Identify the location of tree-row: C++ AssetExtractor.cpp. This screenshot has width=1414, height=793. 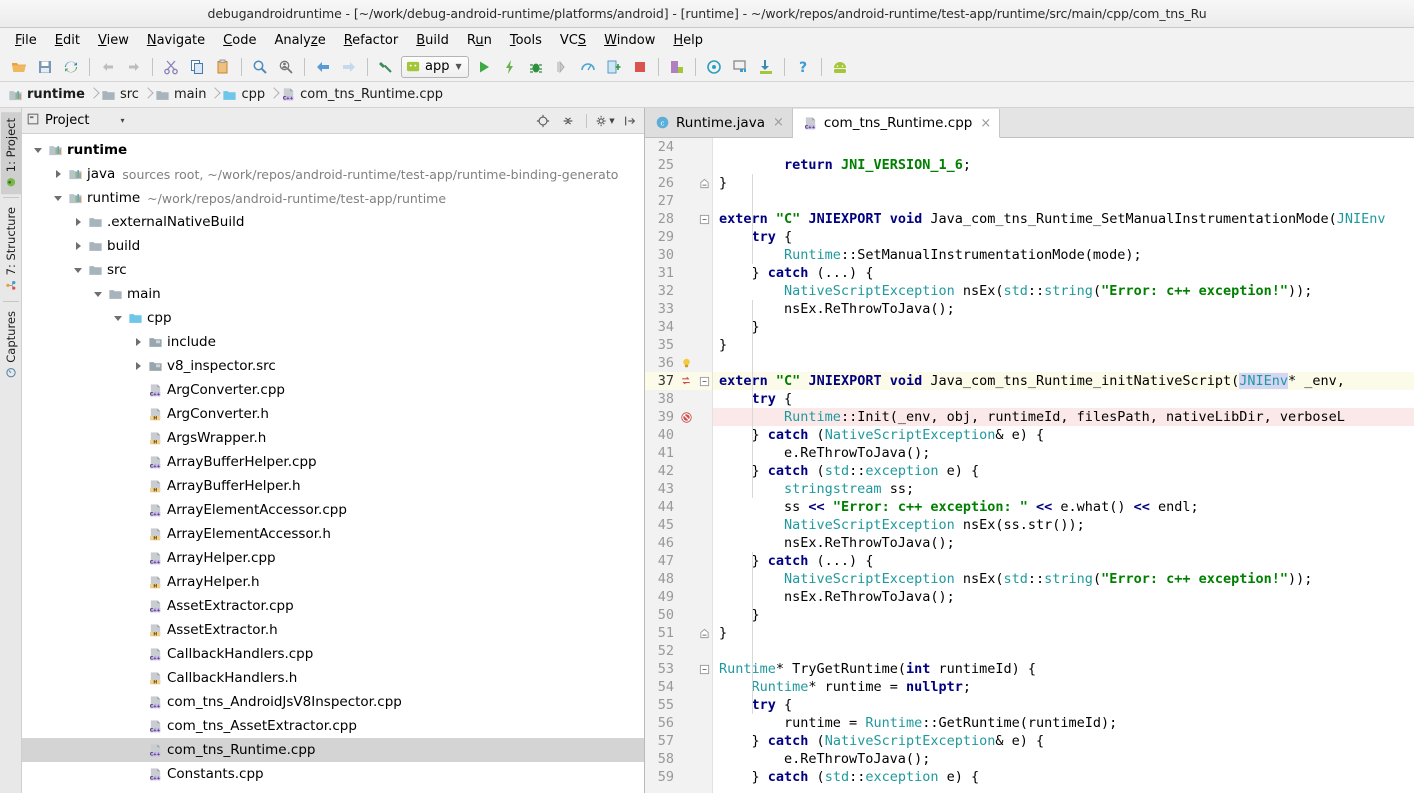
(333, 606).